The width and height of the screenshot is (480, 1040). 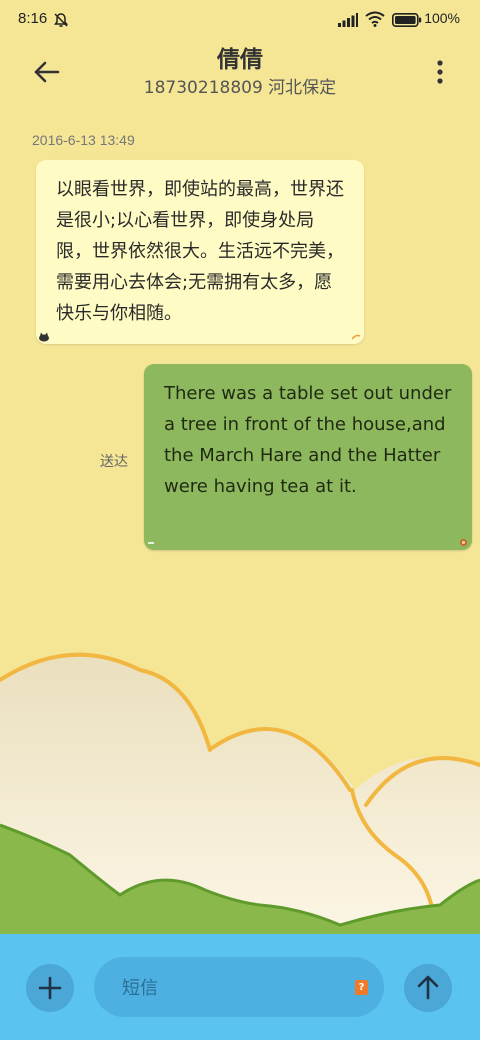 I want to click on battery-icon, so click(x=407, y=20).